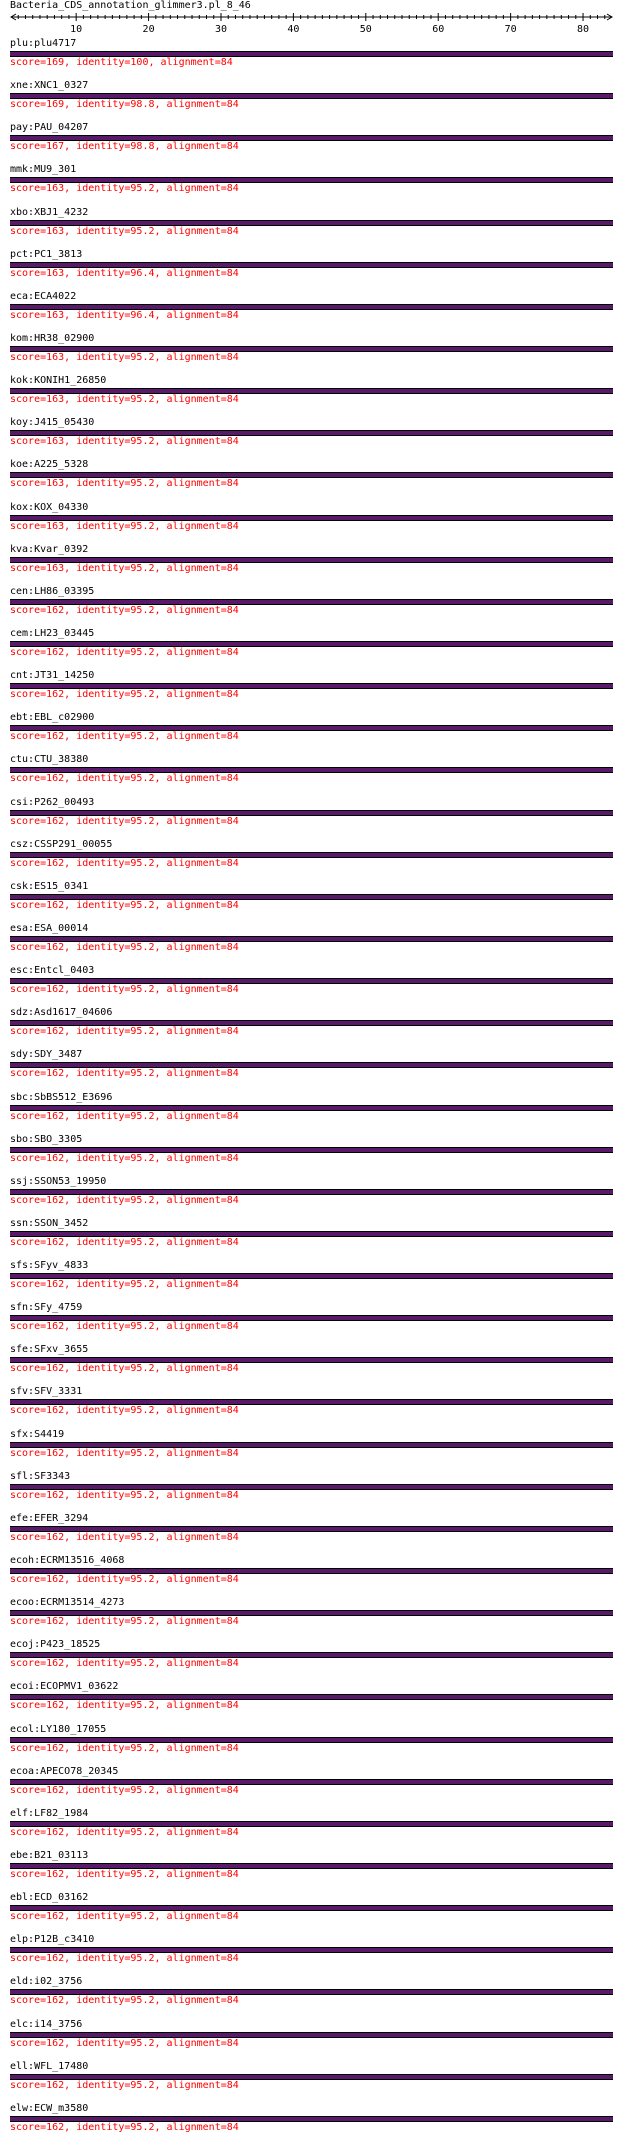 Image resolution: width=620 pixels, height=2146 pixels. I want to click on hit-name-link: mmk:MU9_301, so click(43, 170).